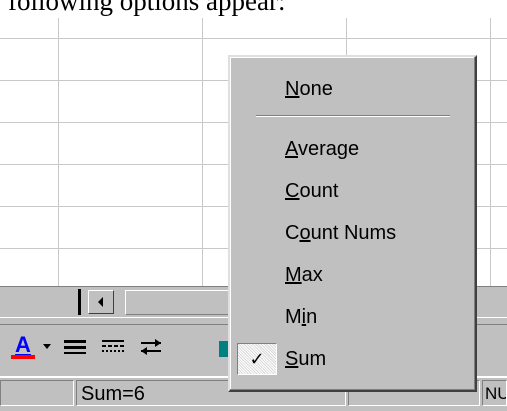 The image size is (507, 411). I want to click on caret-left-icon, so click(100, 302).